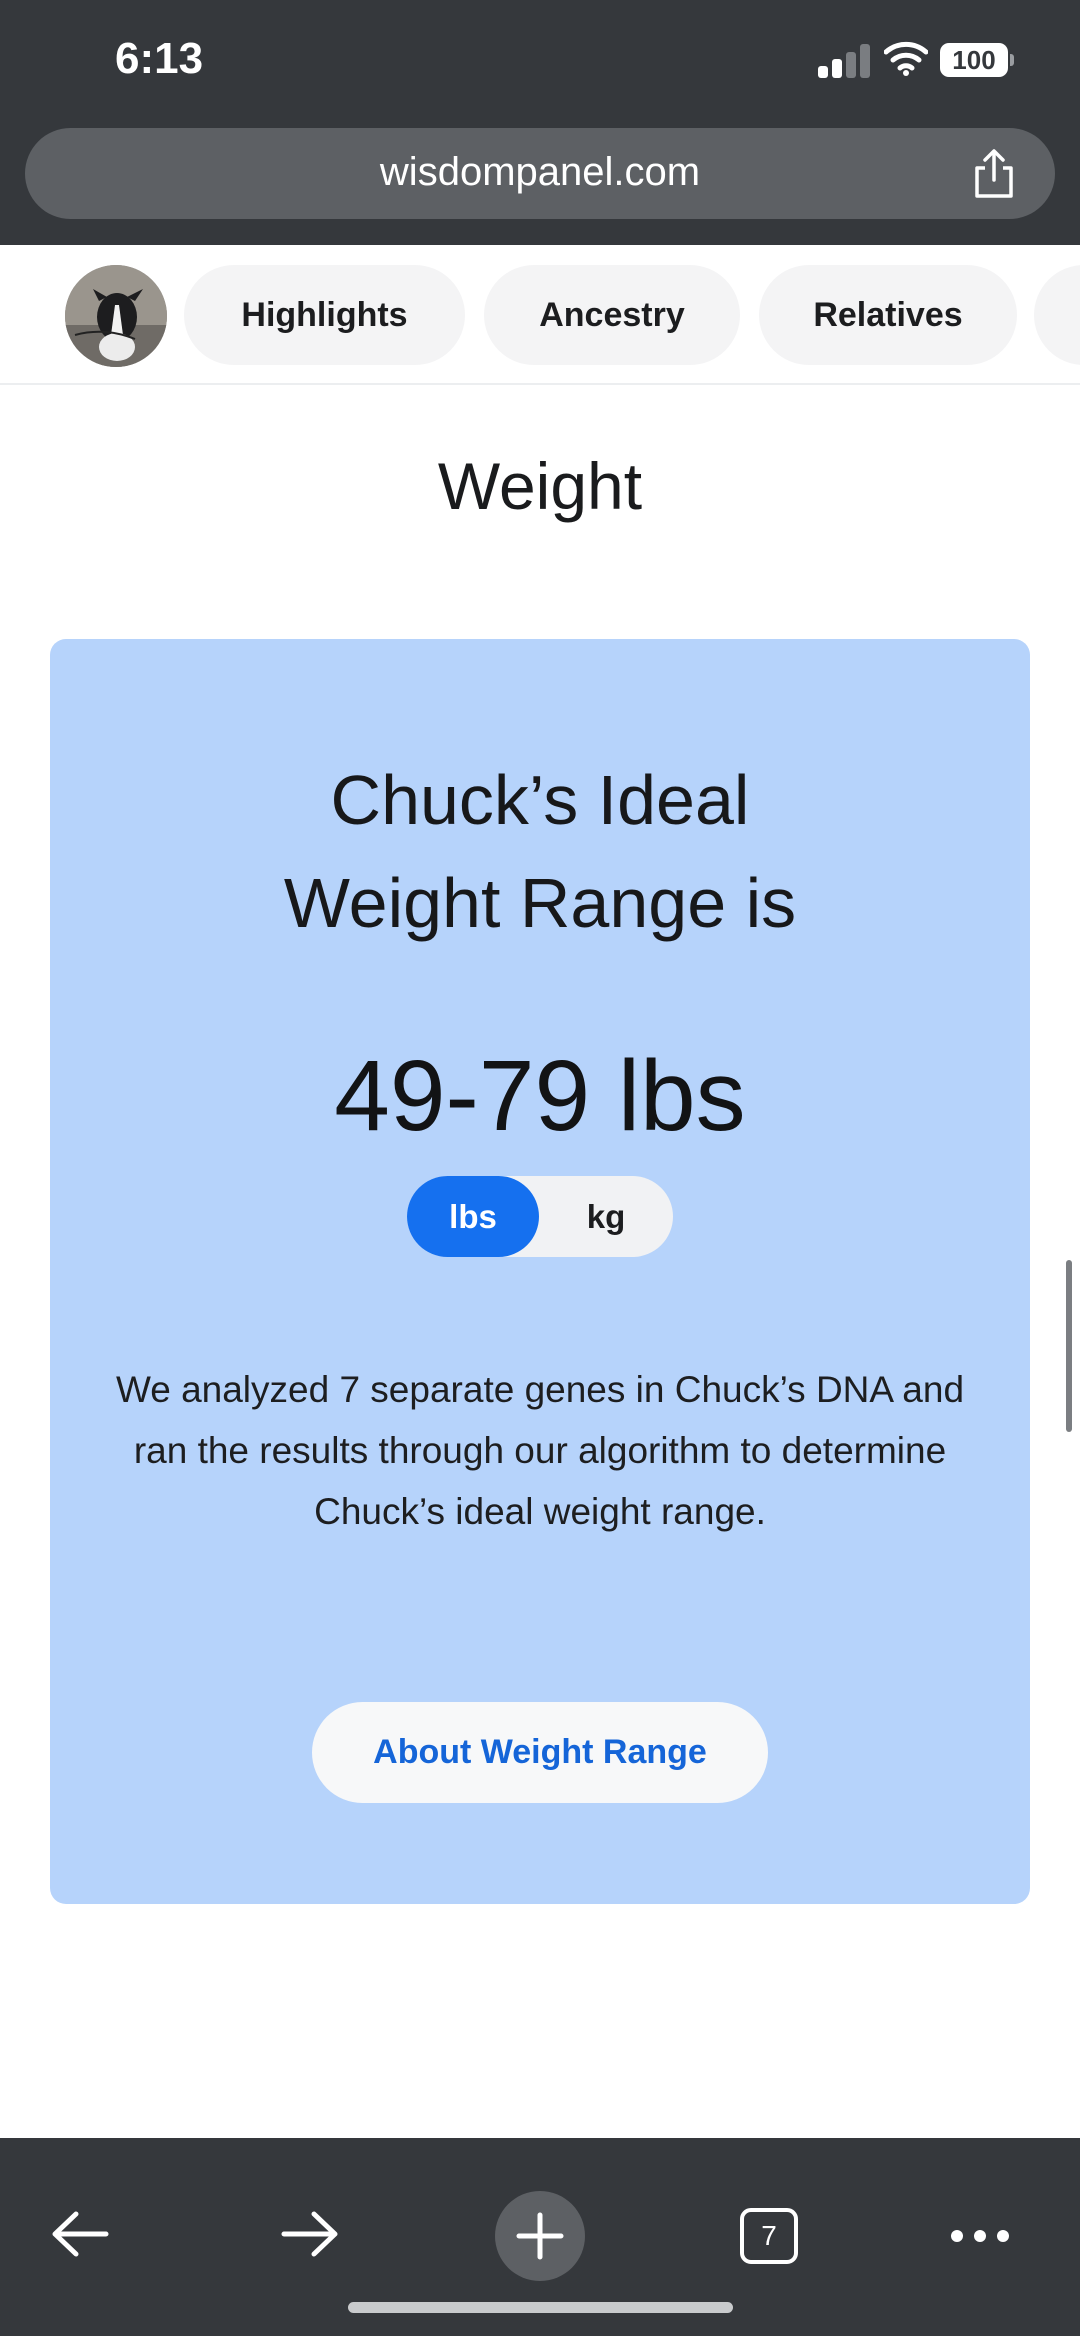  Describe the element at coordinates (888, 315) in the screenshot. I see `tab-relatives: Relatives` at that location.